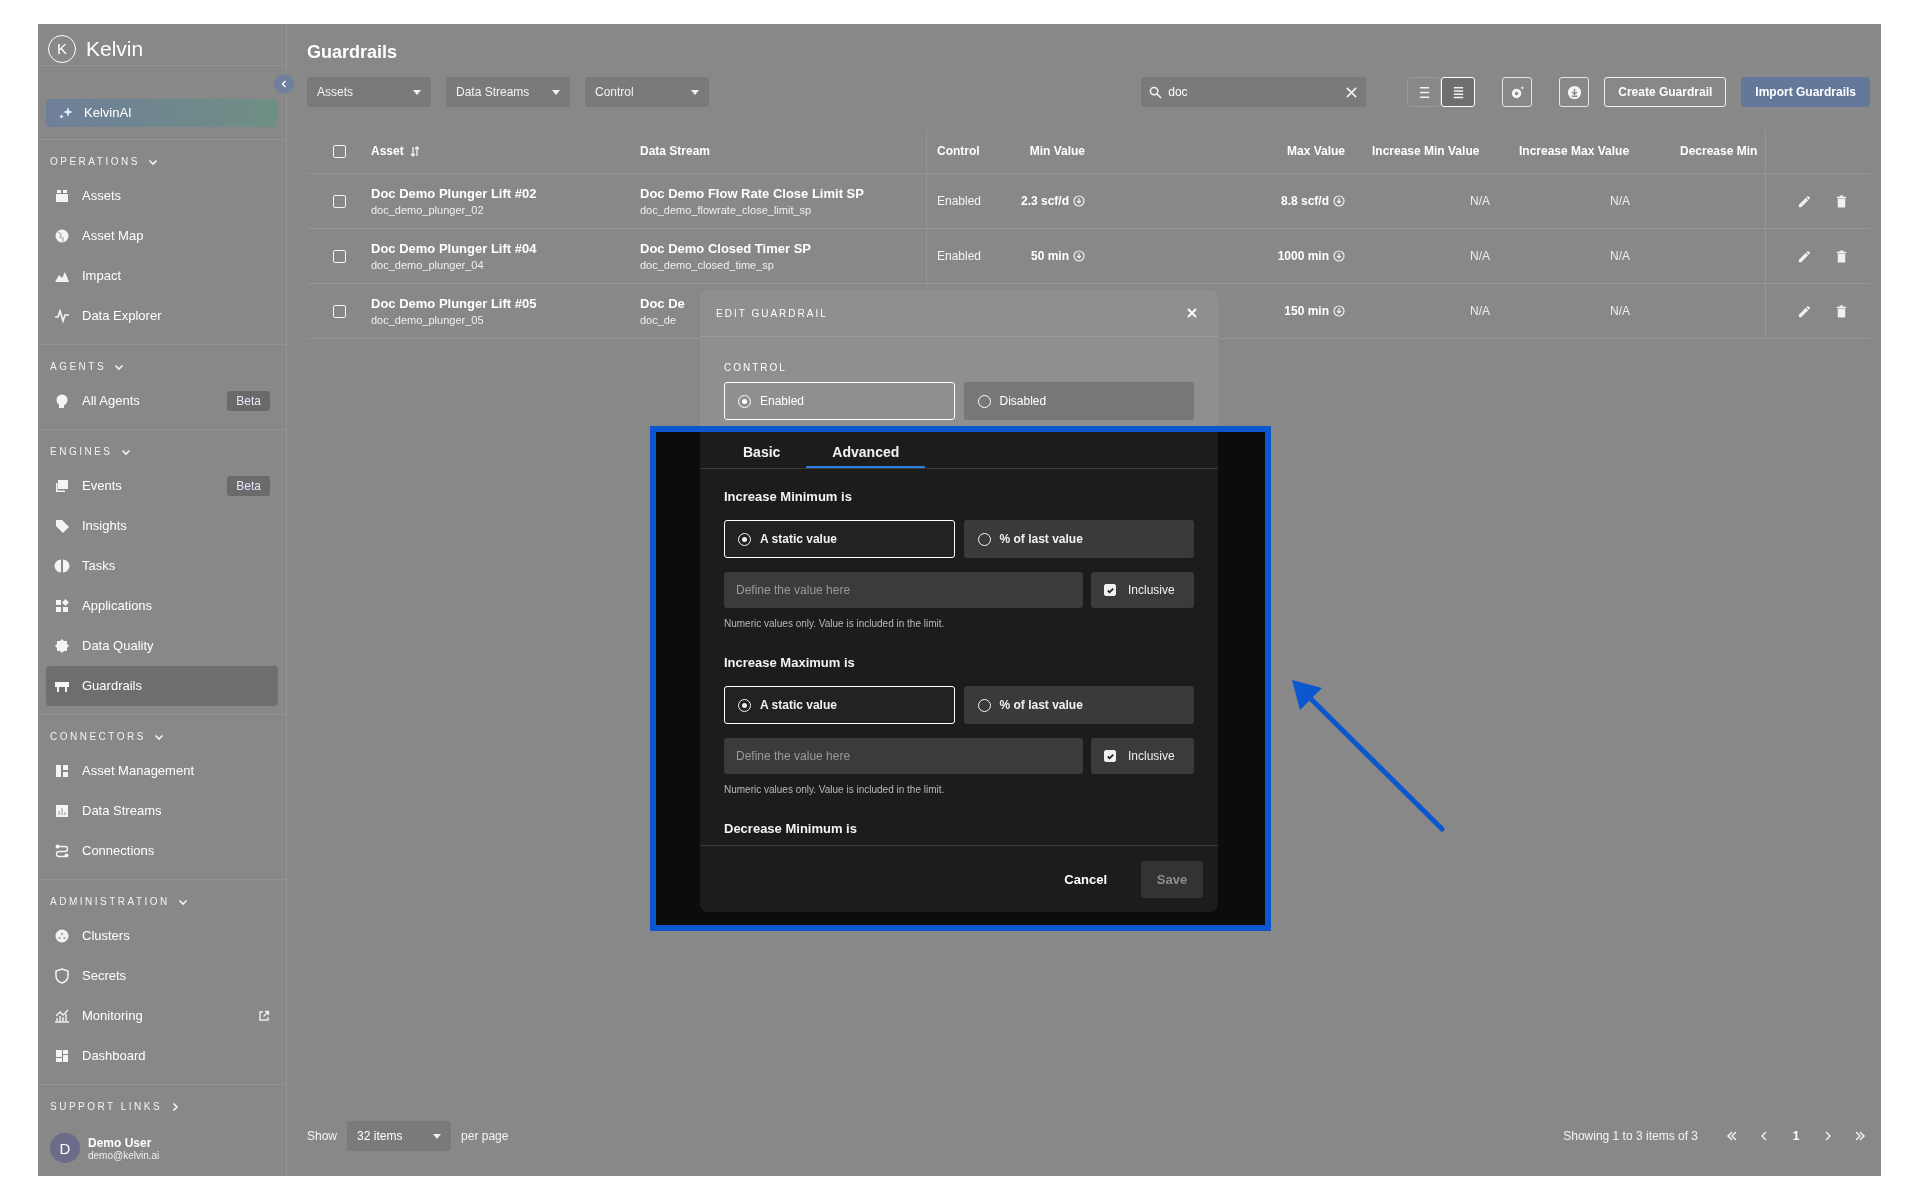 This screenshot has height=1200, width=1920. I want to click on chevron-right-icon, so click(175, 1106).